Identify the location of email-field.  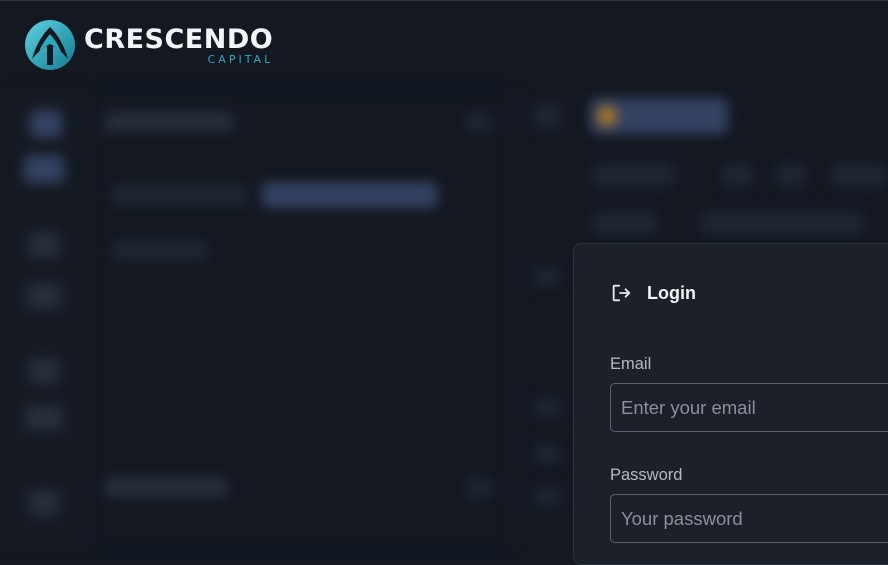
(749, 407).